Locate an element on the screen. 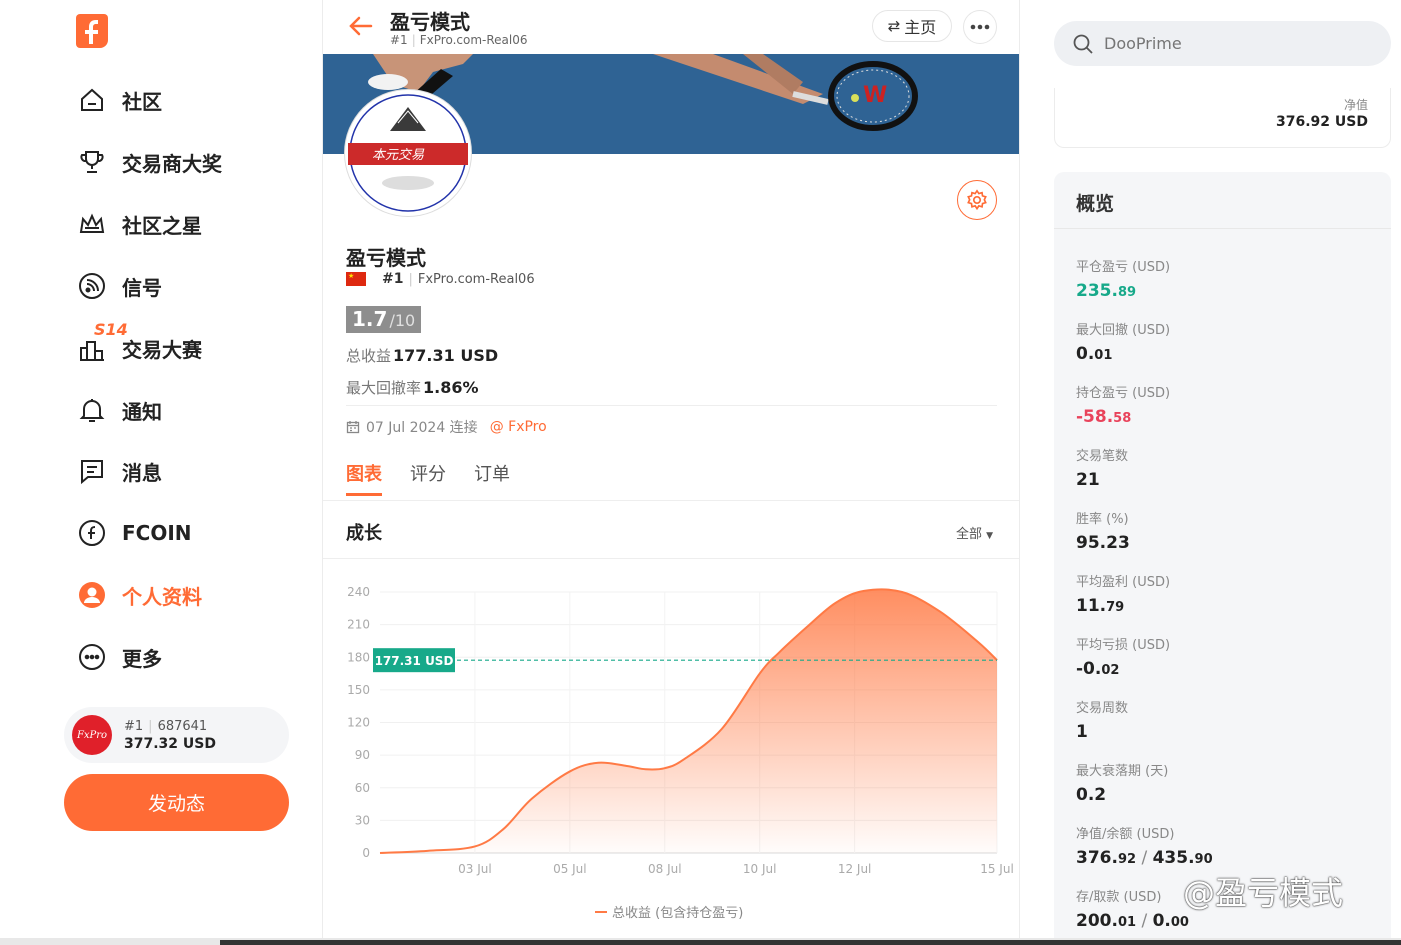 The image size is (1401, 945). overview-stat-label: 最大衰落期 (天) is located at coordinates (1122, 771).